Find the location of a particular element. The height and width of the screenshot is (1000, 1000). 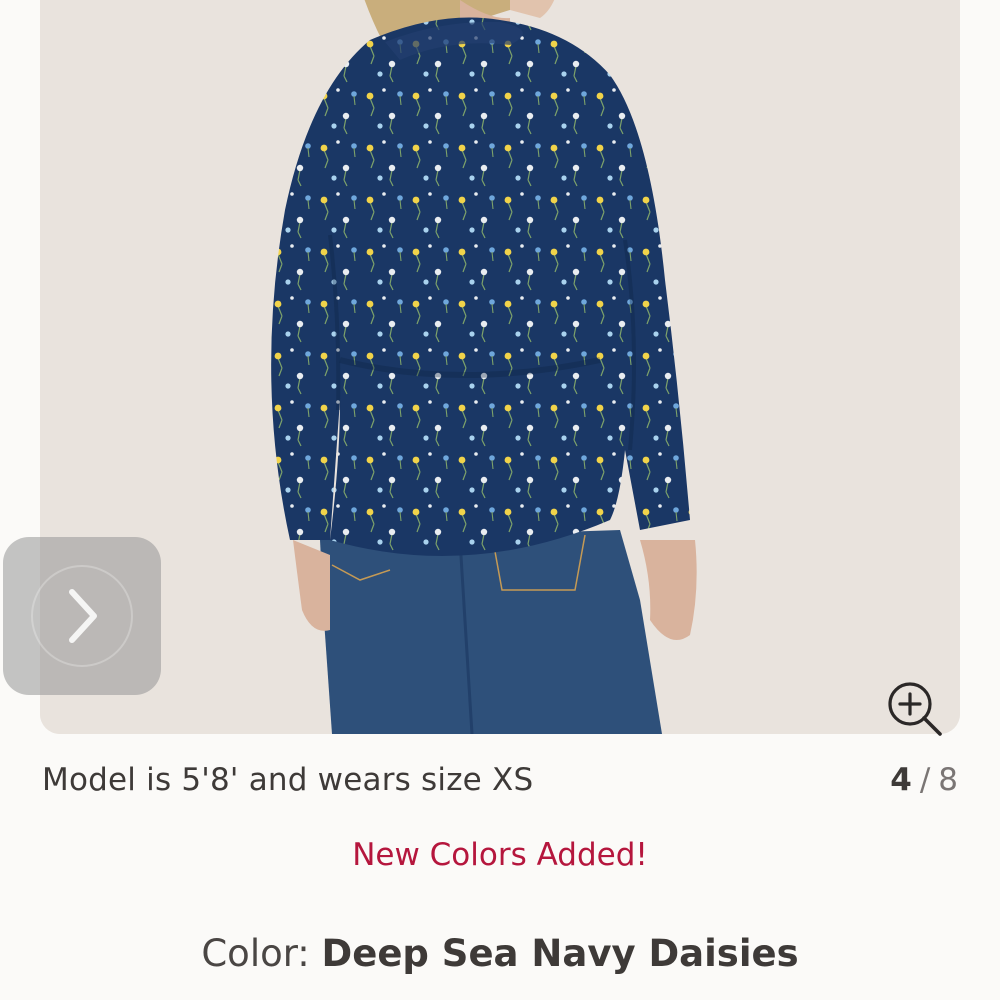

next-image-button is located at coordinates (82, 616).